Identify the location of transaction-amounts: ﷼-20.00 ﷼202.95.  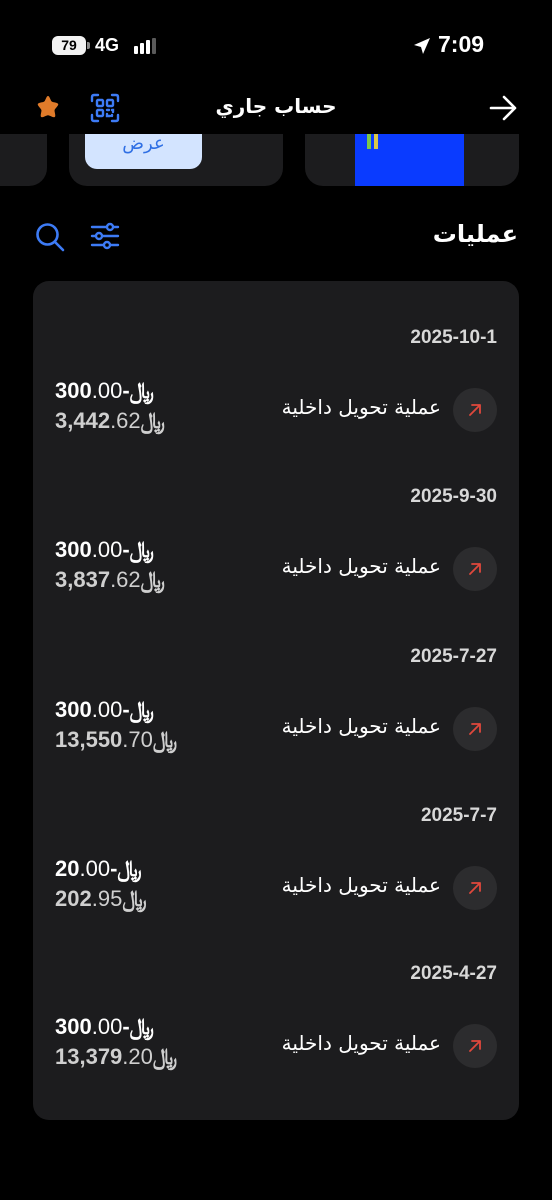
(140, 886).